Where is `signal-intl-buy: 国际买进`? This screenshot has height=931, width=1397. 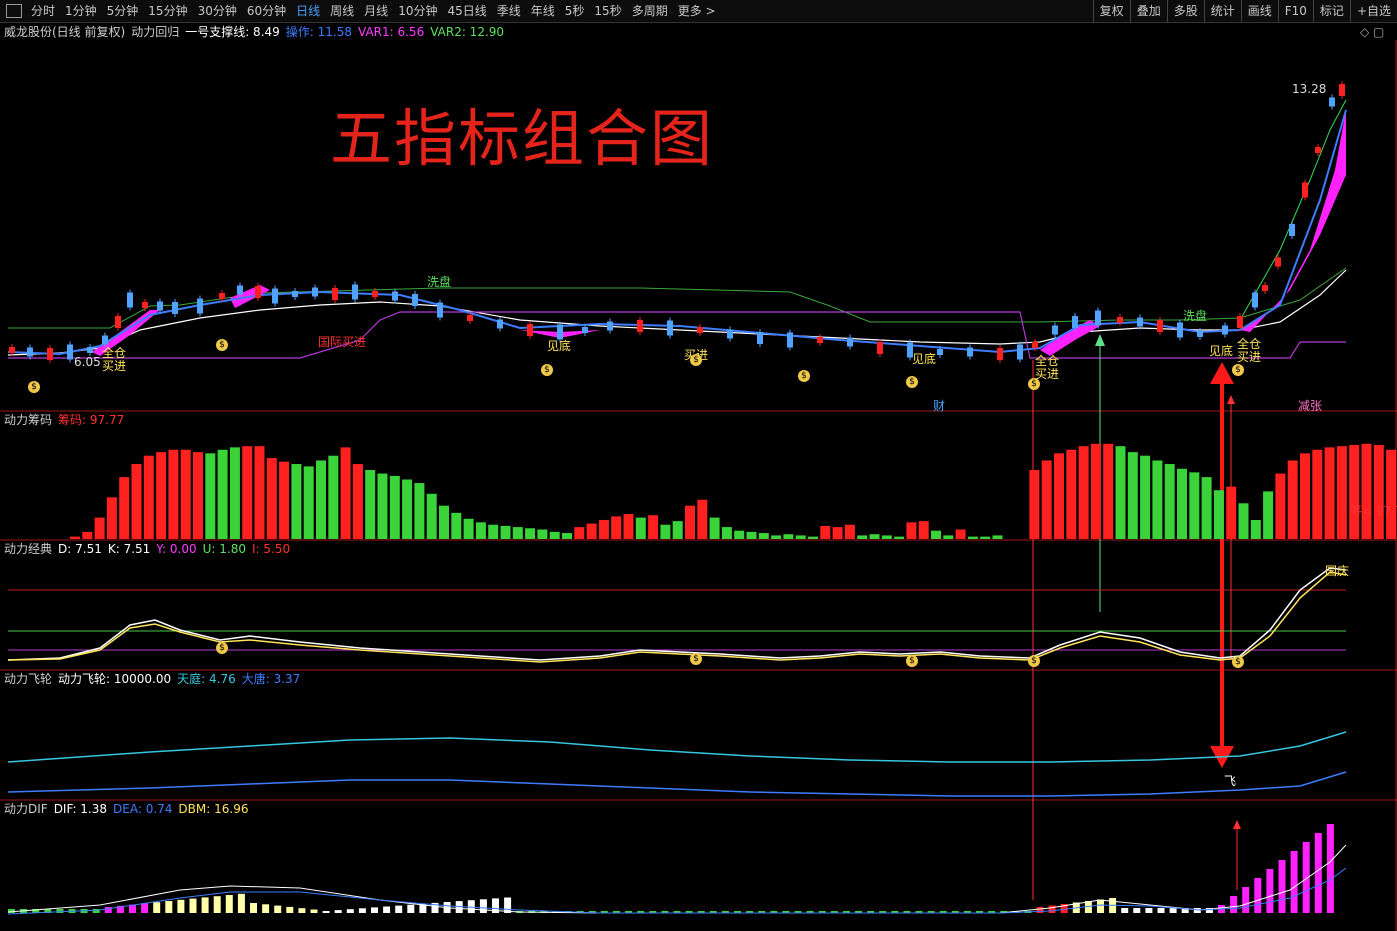
signal-intl-buy: 国际买进 is located at coordinates (342, 342).